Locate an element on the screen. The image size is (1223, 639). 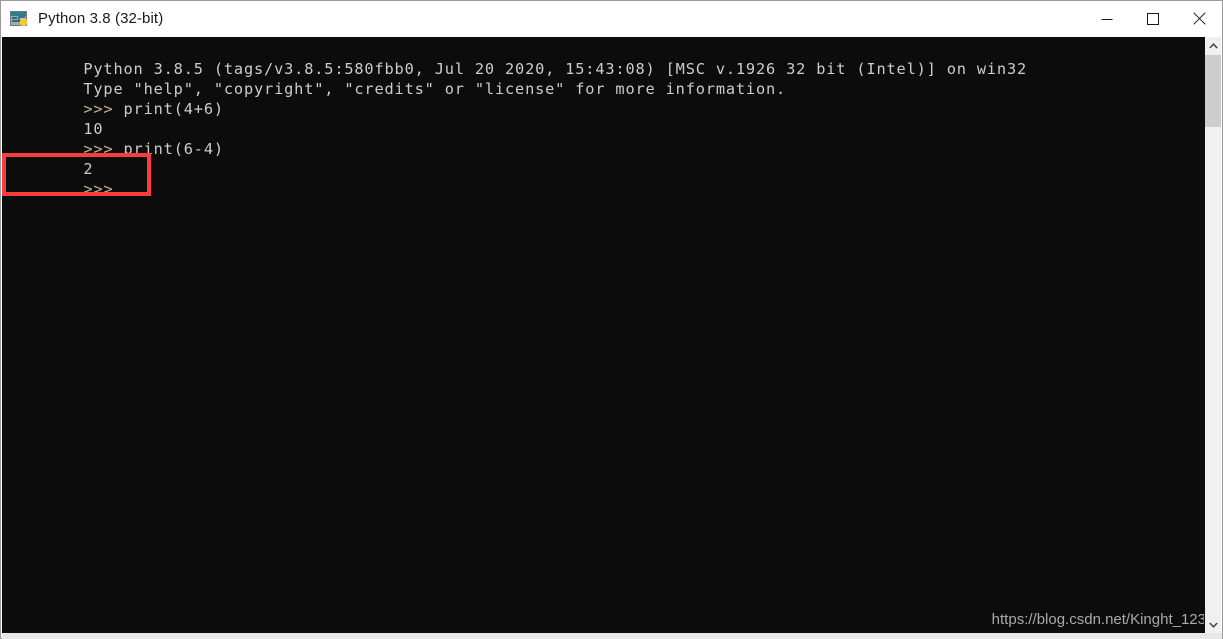
watermark: https://blog.csdn.net/Kinght_123 is located at coordinates (1098, 619).